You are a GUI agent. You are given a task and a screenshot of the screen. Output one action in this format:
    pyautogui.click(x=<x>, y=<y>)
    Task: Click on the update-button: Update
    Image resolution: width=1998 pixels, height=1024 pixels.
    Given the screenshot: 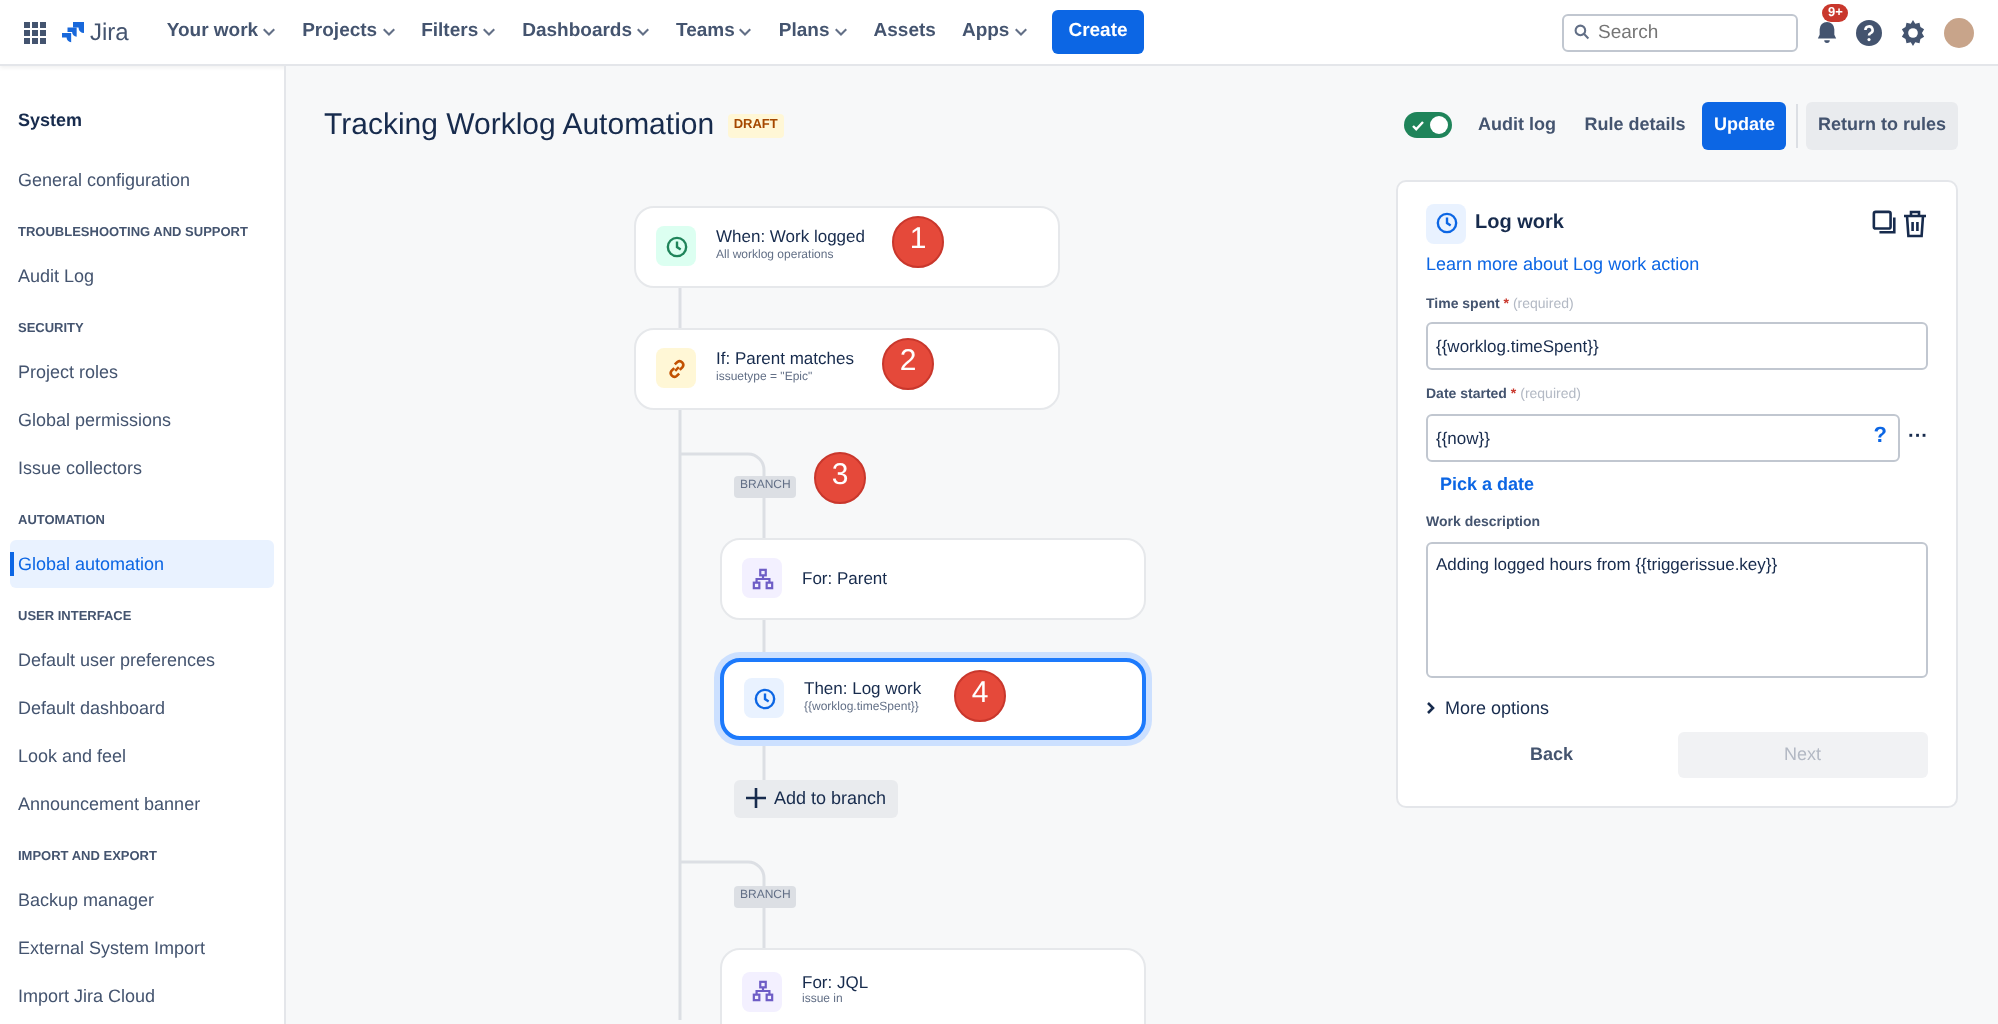 What is the action you would take?
    pyautogui.click(x=1744, y=125)
    